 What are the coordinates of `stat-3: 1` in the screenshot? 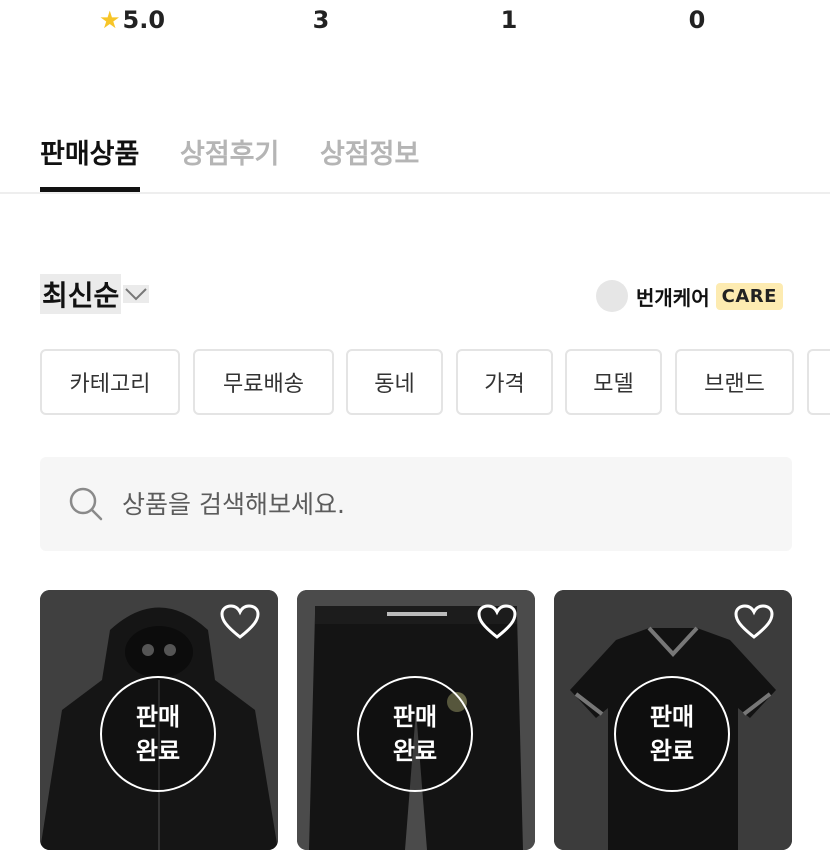 It's located at (509, 20).